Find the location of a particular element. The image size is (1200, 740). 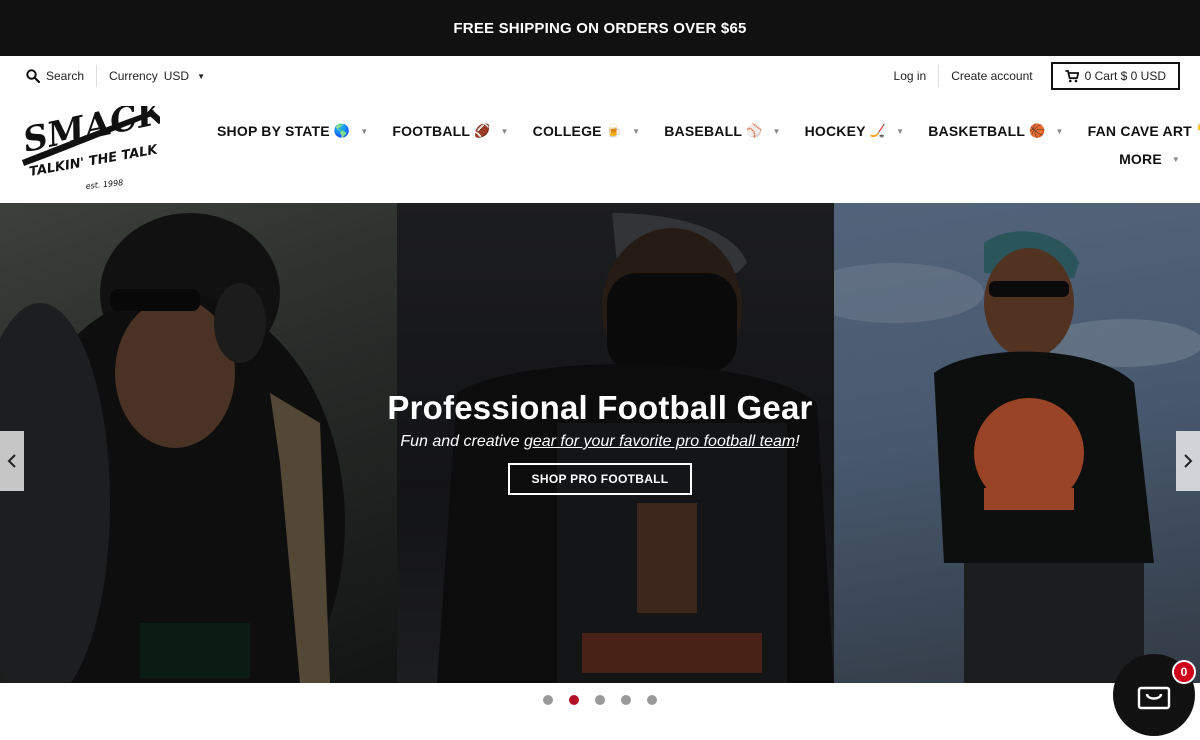

currency-selector: Currency USD ▼ is located at coordinates (157, 76).